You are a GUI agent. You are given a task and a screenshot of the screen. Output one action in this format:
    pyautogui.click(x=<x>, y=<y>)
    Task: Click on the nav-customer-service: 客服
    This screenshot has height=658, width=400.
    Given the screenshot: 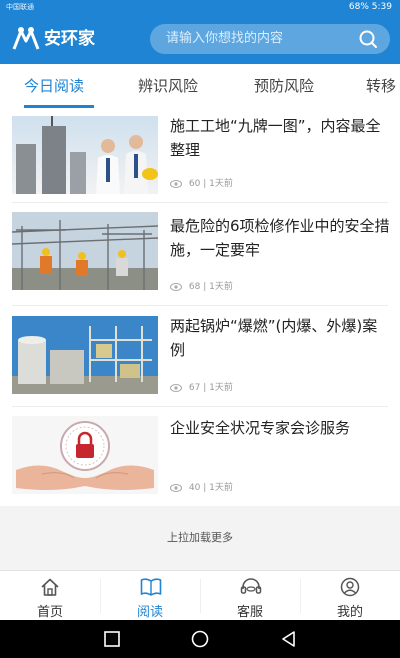 What is the action you would take?
    pyautogui.click(x=250, y=596)
    